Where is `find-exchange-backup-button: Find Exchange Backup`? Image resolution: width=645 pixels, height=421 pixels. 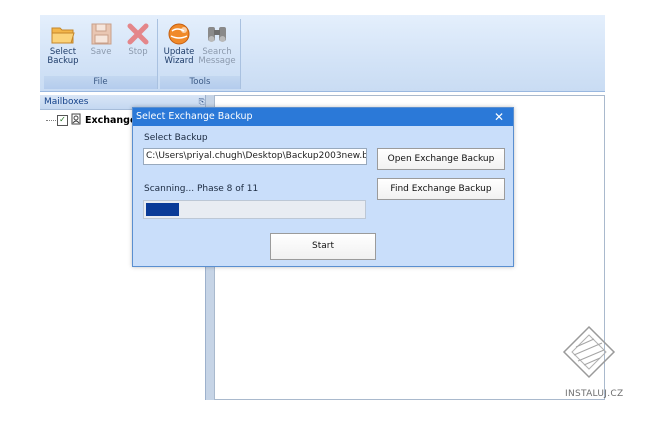 find-exchange-backup-button: Find Exchange Backup is located at coordinates (441, 189).